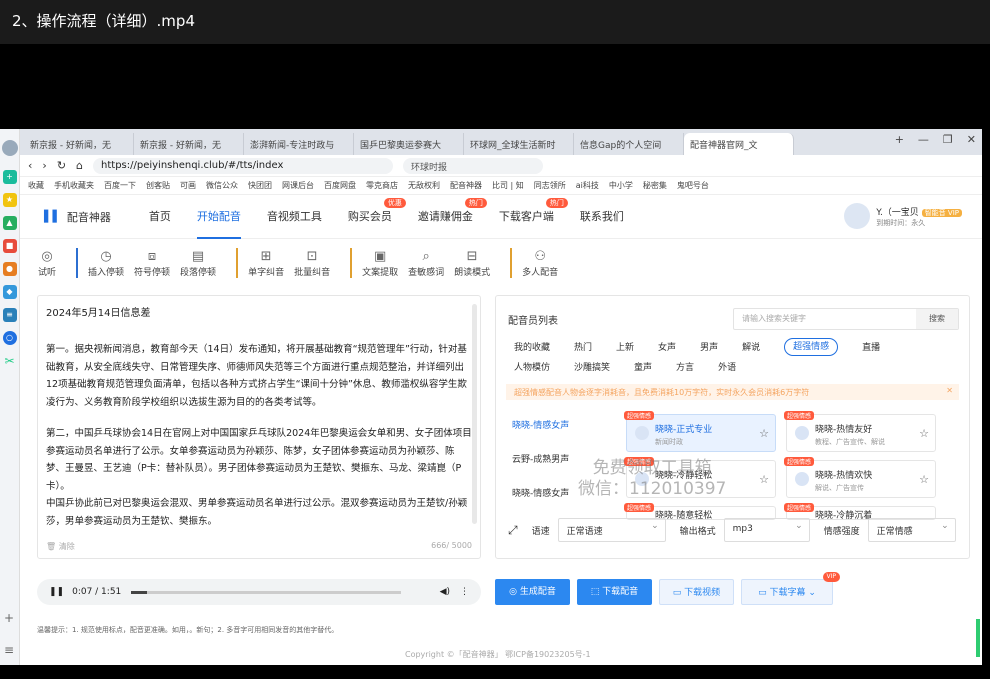  What do you see at coordinates (533, 217) in the screenshot?
I see `nav-download-client: 下载客户端 热门` at bounding box center [533, 217].